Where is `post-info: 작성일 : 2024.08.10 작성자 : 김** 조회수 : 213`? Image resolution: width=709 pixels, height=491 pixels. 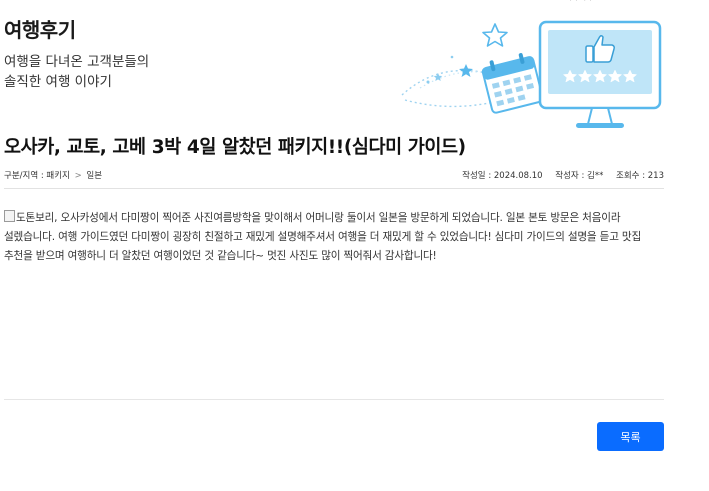 post-info: 작성일 : 2024.08.10 작성자 : 김** 조회수 : 213 is located at coordinates (558, 175).